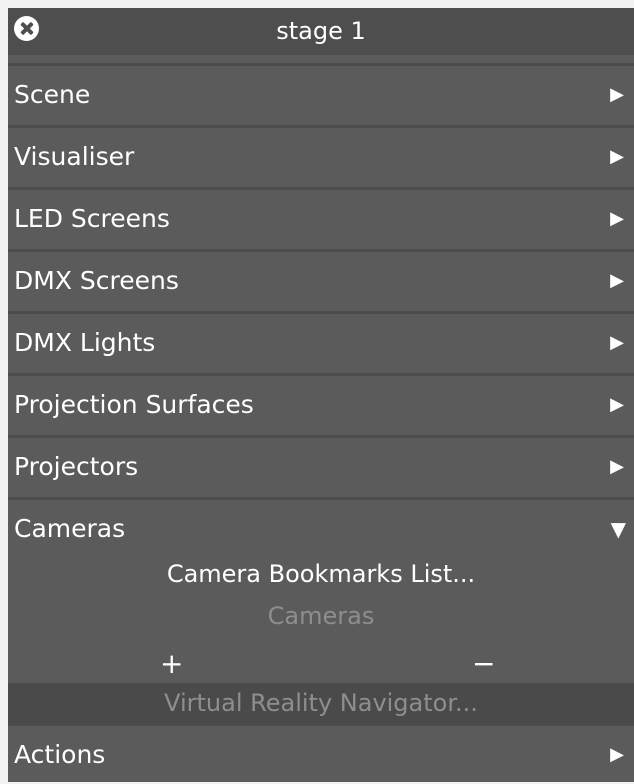 This screenshot has width=634, height=784. Describe the element at coordinates (321, 278) in the screenshot. I see `menu-item-dmx-screens: DMX Screens ▶` at that location.